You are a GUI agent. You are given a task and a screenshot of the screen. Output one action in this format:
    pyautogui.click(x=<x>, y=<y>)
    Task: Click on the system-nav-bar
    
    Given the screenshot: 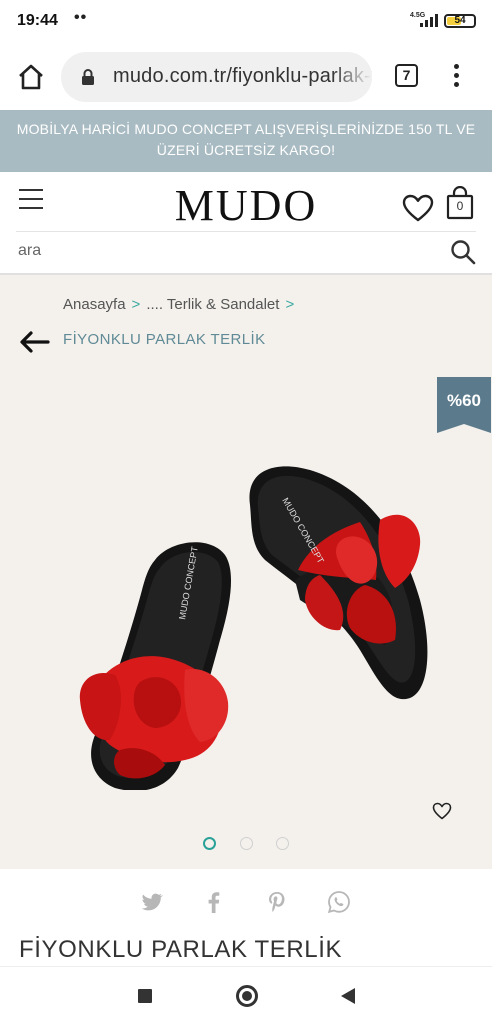 What is the action you would take?
    pyautogui.click(x=246, y=995)
    